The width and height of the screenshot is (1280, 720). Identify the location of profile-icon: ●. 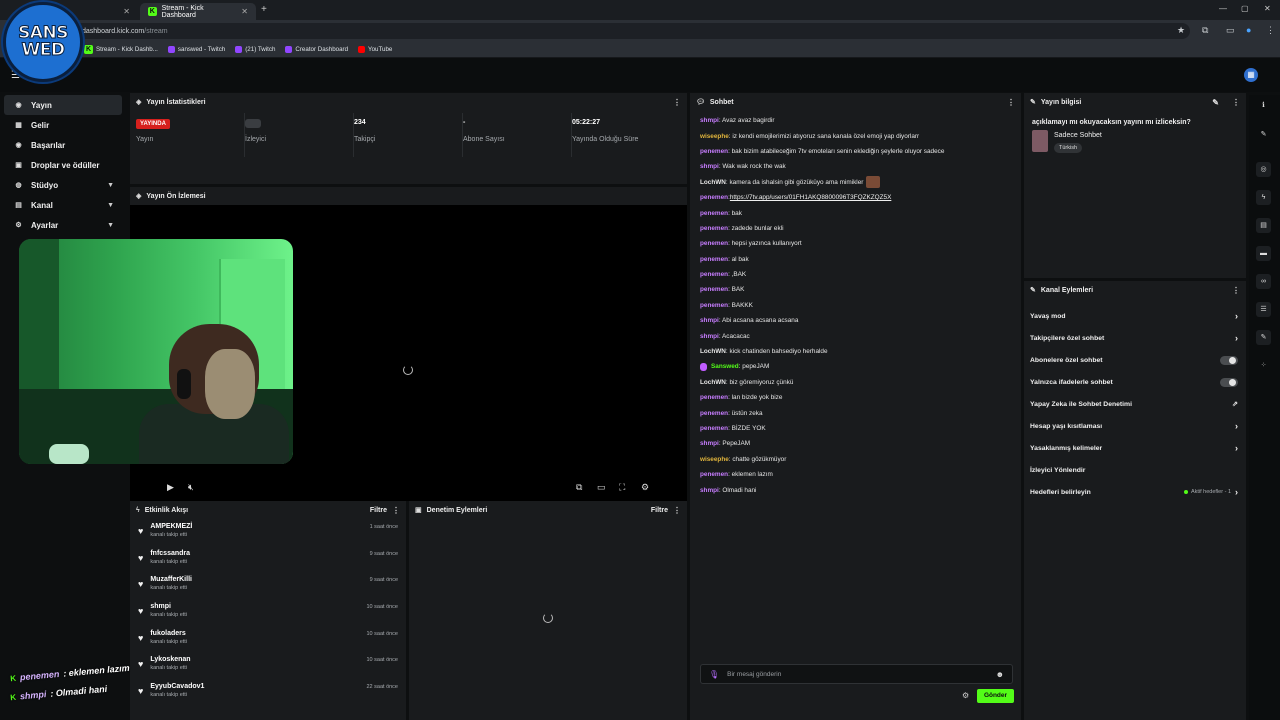
(1248, 30).